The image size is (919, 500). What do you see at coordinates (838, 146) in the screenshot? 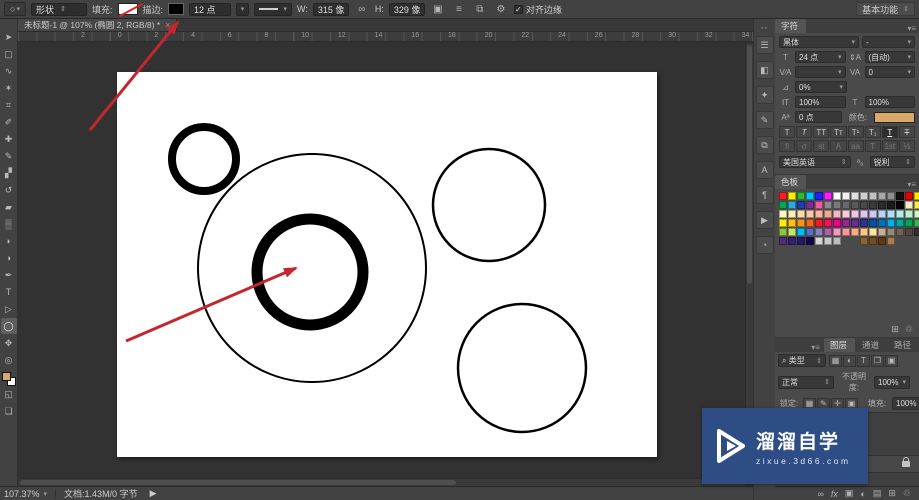
I see `opentype-button: A` at bounding box center [838, 146].